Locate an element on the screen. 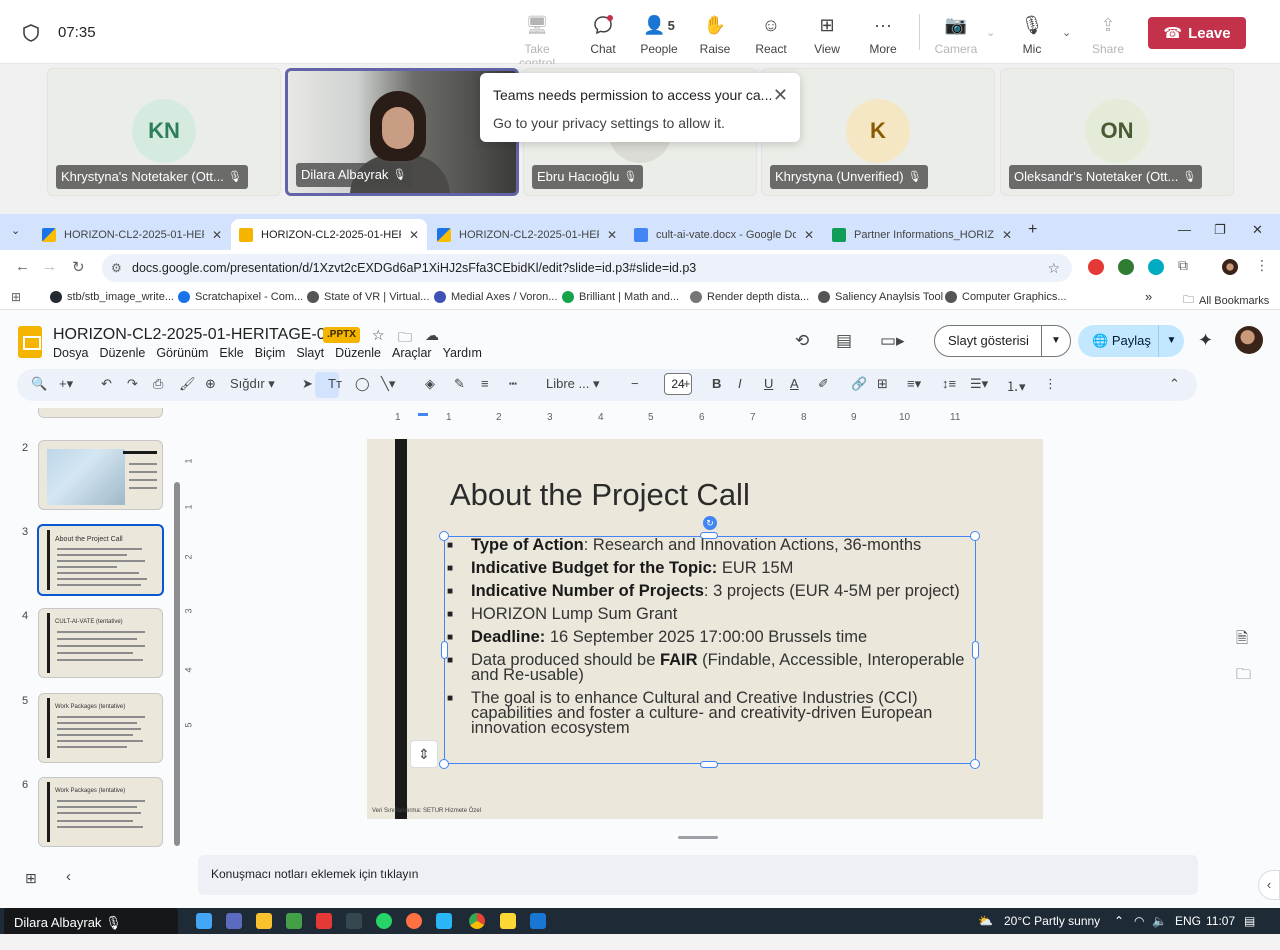  people-button: 👤 5 People is located at coordinates (659, 34).